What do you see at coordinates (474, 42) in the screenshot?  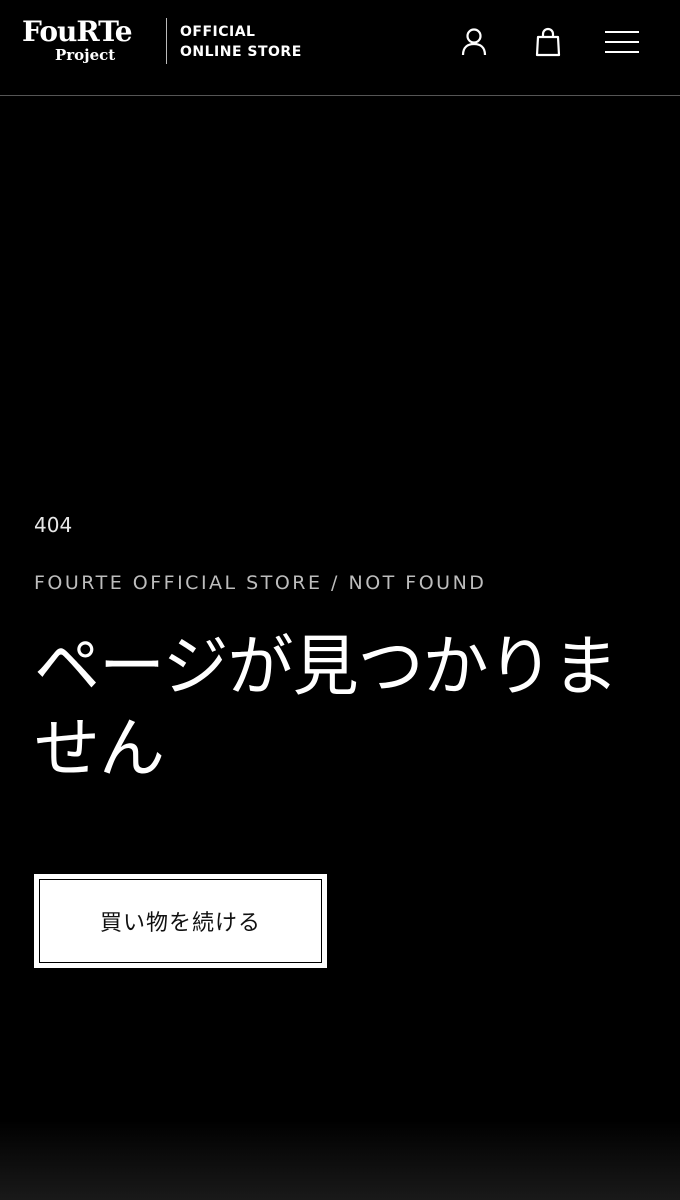 I see `account-icon` at bounding box center [474, 42].